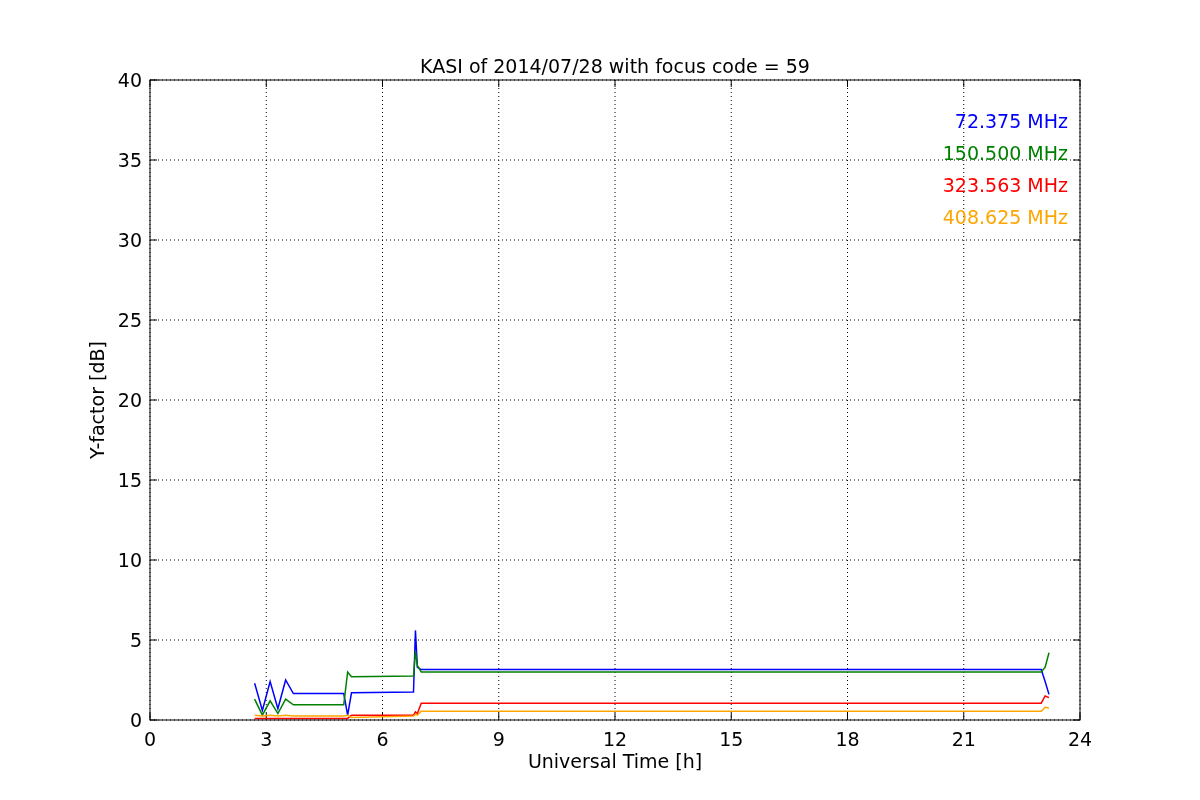 The height and width of the screenshot is (800, 1200). What do you see at coordinates (615, 66) in the screenshot?
I see `chart-title: KASI of 2014/07/28 with focus code = 59` at bounding box center [615, 66].